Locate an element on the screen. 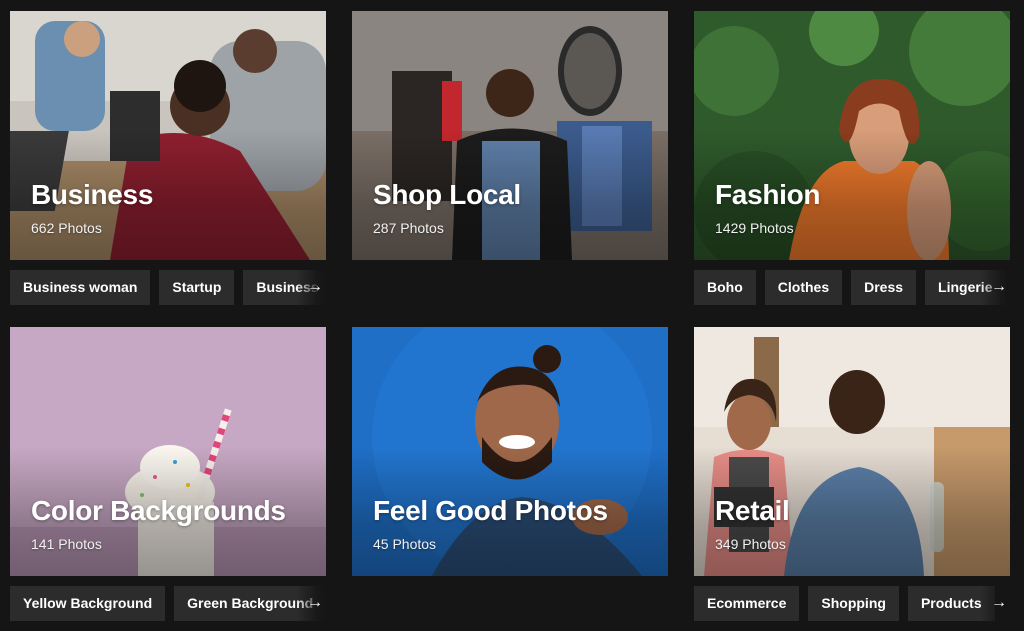 This screenshot has height=631, width=1024. collection-image-feel-good-photos: Feel Good Photos 45 Photos is located at coordinates (510, 451).